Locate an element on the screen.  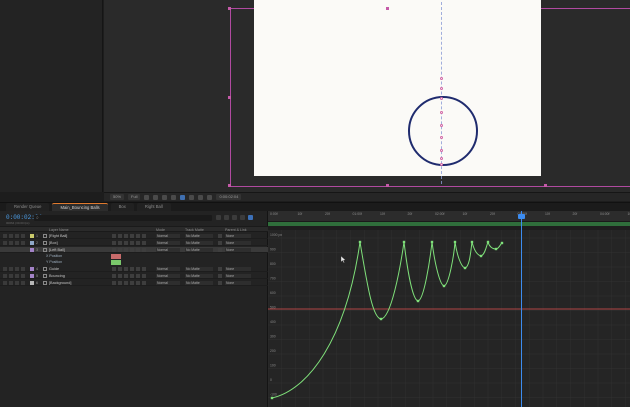
layer-name: [Right Ball] is located at coordinates (58, 236).